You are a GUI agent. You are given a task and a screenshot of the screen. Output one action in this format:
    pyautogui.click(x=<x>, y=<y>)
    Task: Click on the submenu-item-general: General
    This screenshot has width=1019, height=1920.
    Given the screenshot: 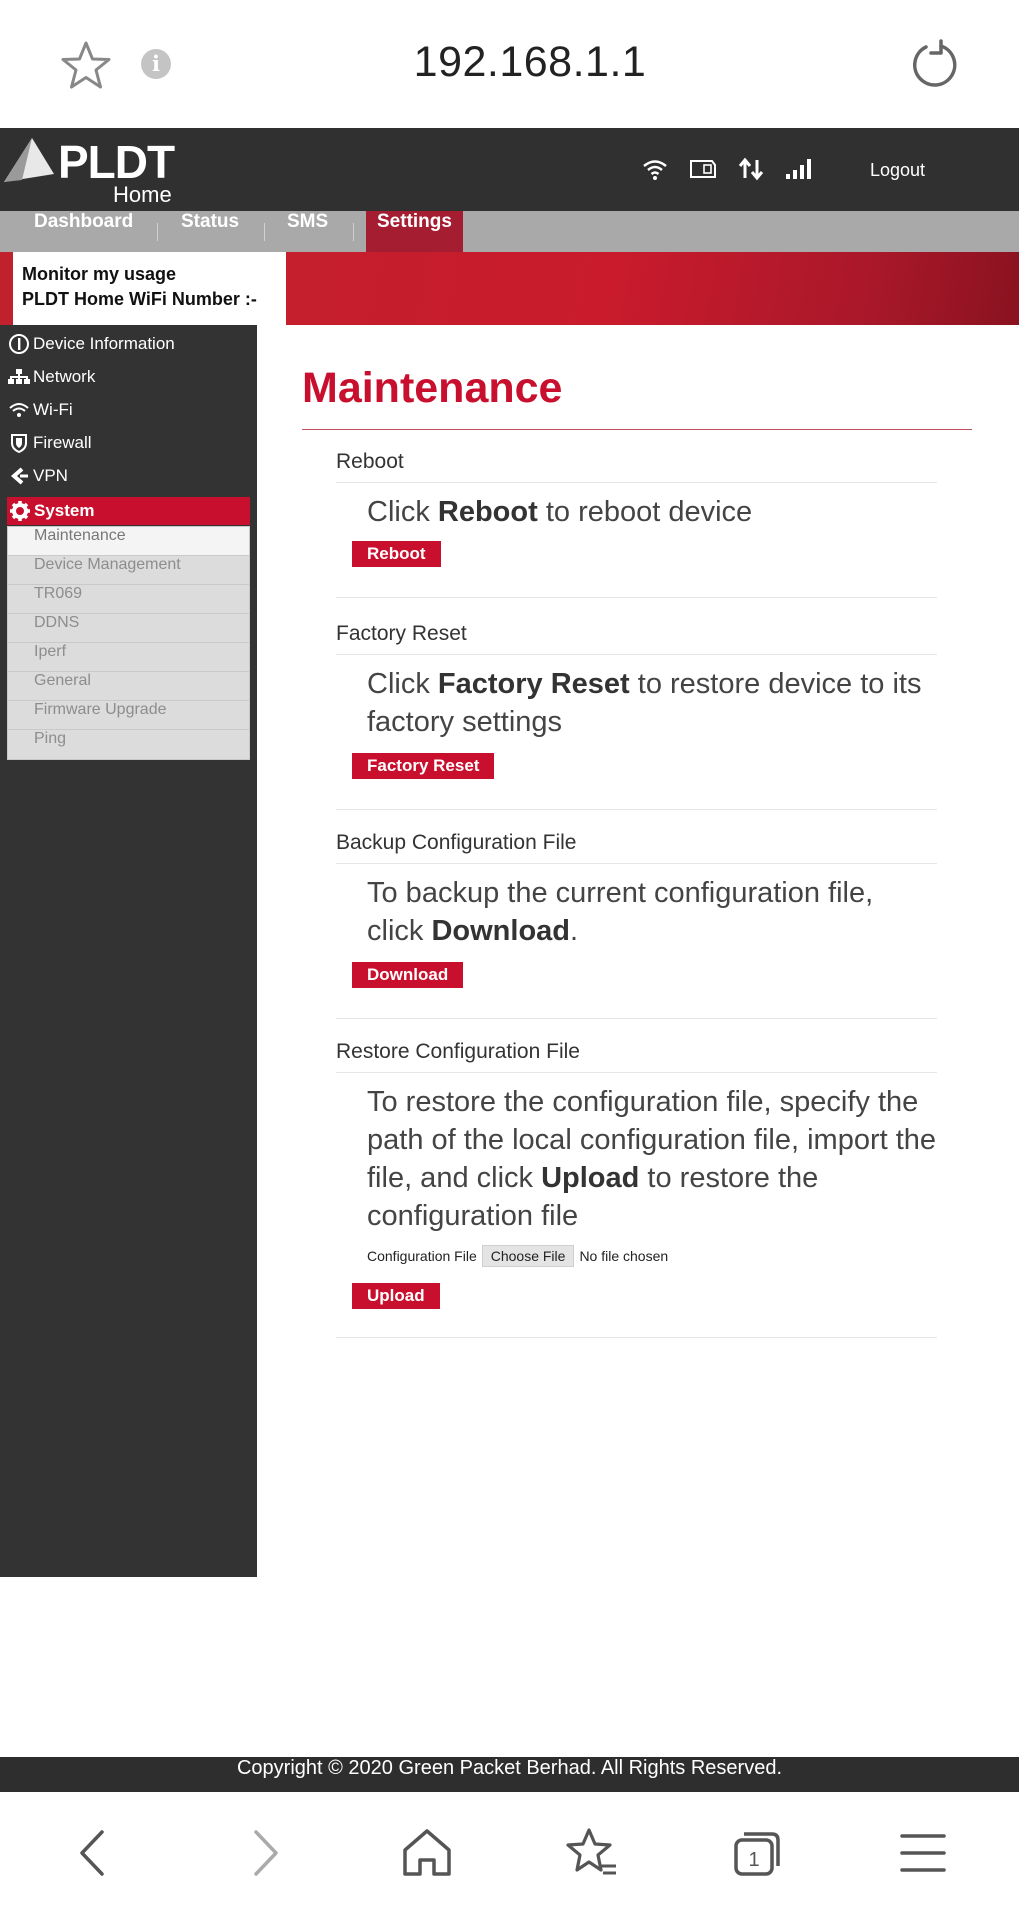 What is the action you would take?
    pyautogui.click(x=128, y=686)
    